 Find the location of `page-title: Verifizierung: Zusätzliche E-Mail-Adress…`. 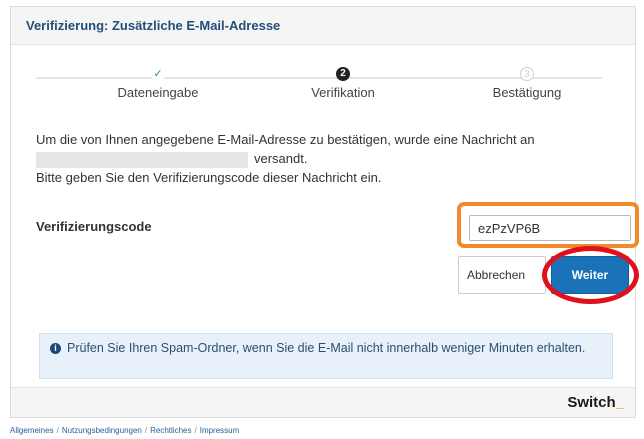

page-title: Verifizierung: Zusätzliche E-Mail-Adress… is located at coordinates (153, 25).